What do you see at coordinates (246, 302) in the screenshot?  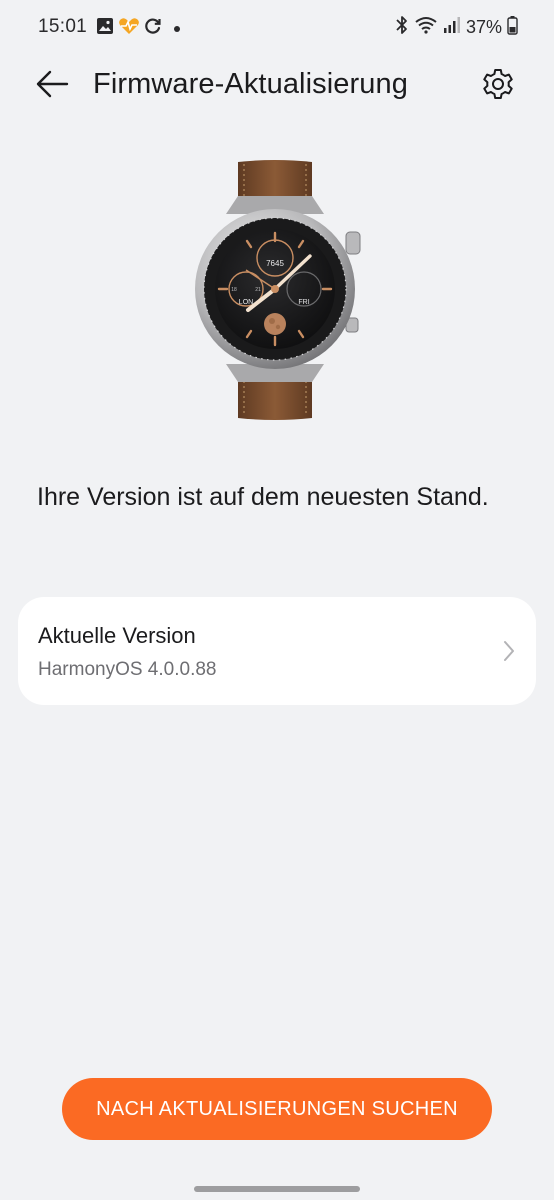 I see `watch-left-subdial: LON` at bounding box center [246, 302].